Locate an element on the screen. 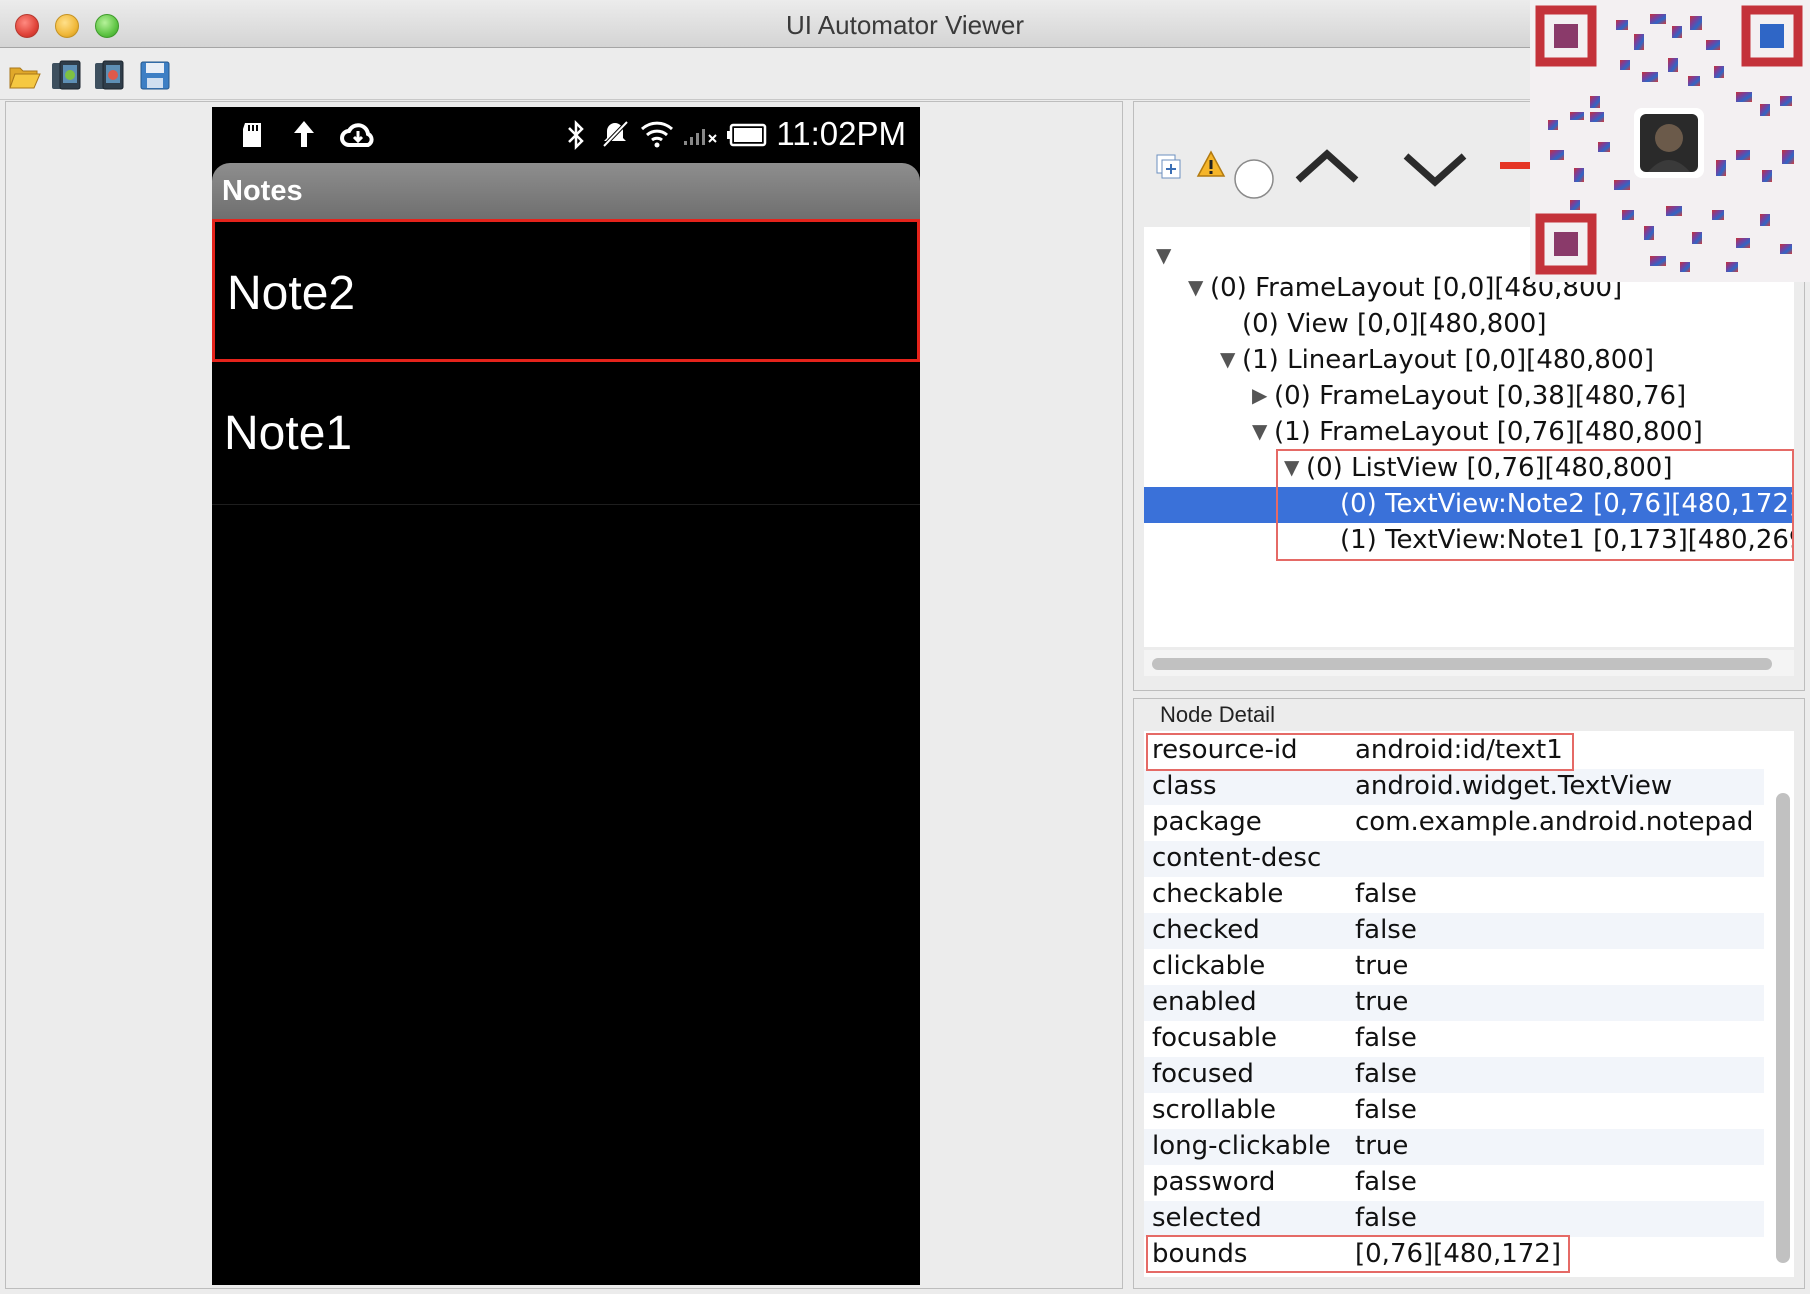  detail-key: bounds is located at coordinates (1200, 1254).